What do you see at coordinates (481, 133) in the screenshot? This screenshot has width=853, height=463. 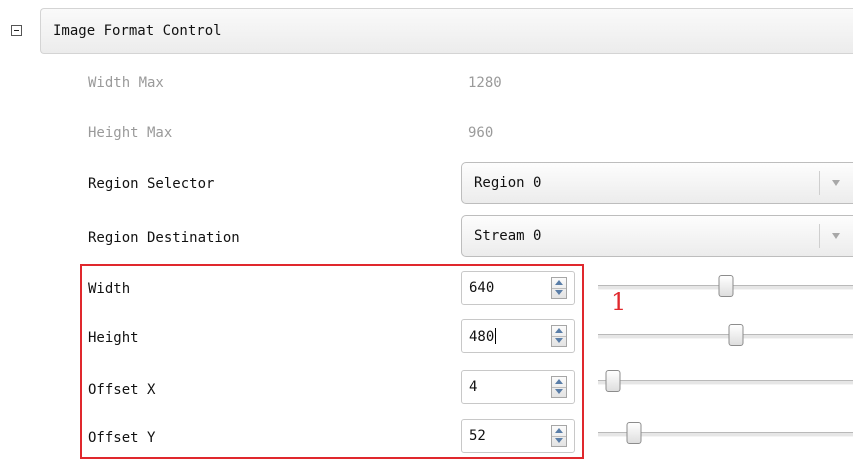 I see `height-max-value: 960` at bounding box center [481, 133].